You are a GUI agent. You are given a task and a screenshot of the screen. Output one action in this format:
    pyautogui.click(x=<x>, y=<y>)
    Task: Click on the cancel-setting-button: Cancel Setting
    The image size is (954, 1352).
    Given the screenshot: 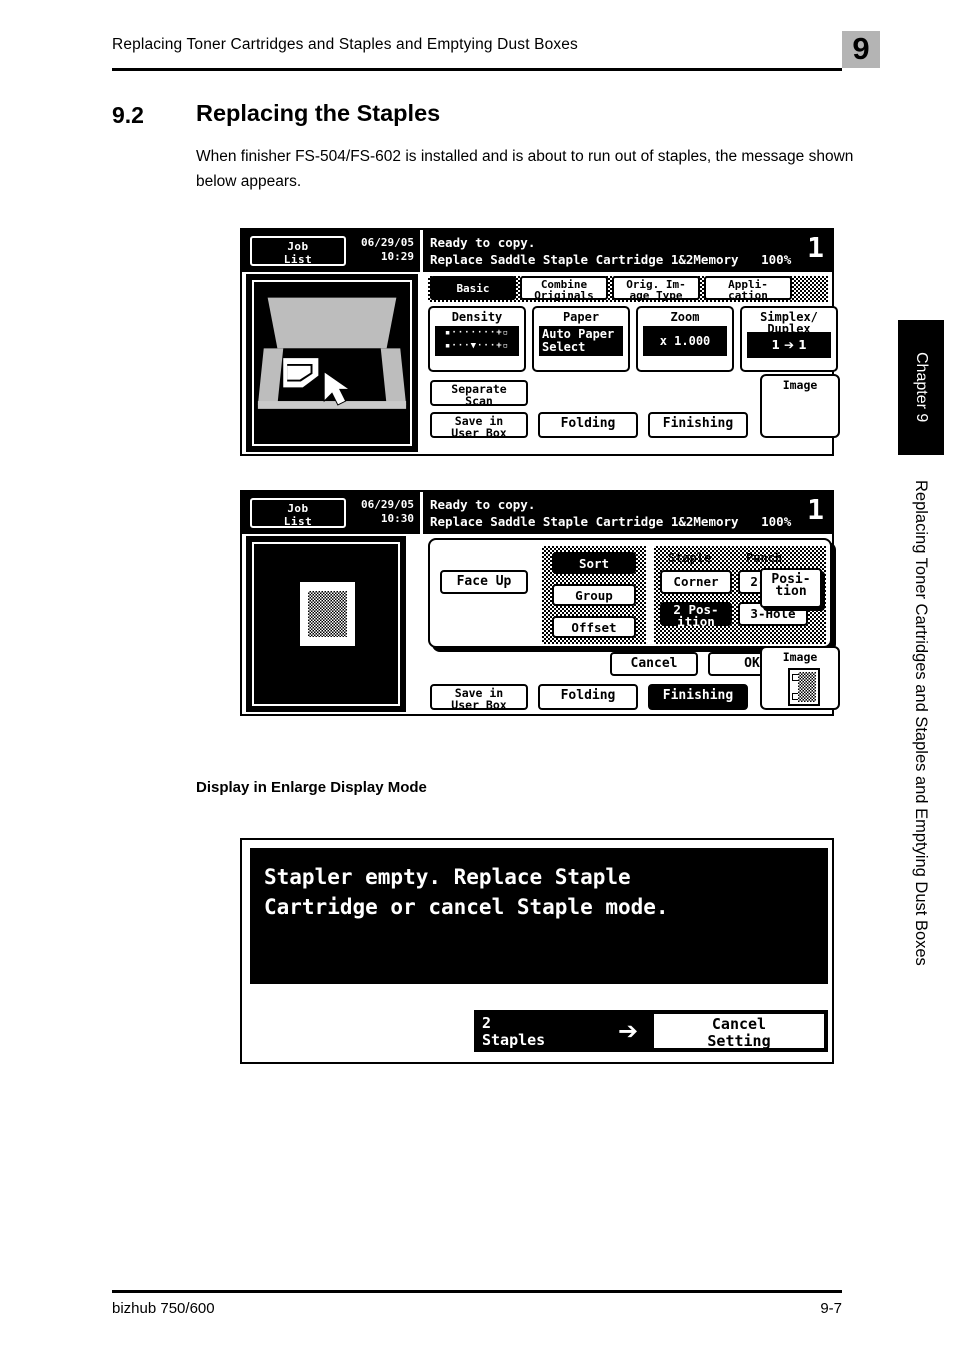 What is the action you would take?
    pyautogui.click(x=739, y=1032)
    